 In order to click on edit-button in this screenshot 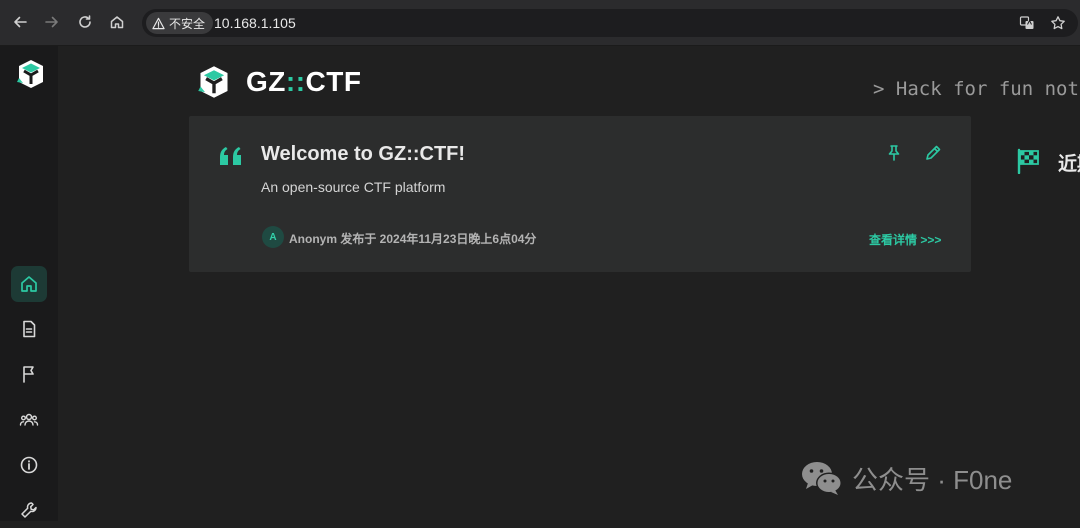, I will do `click(933, 153)`.